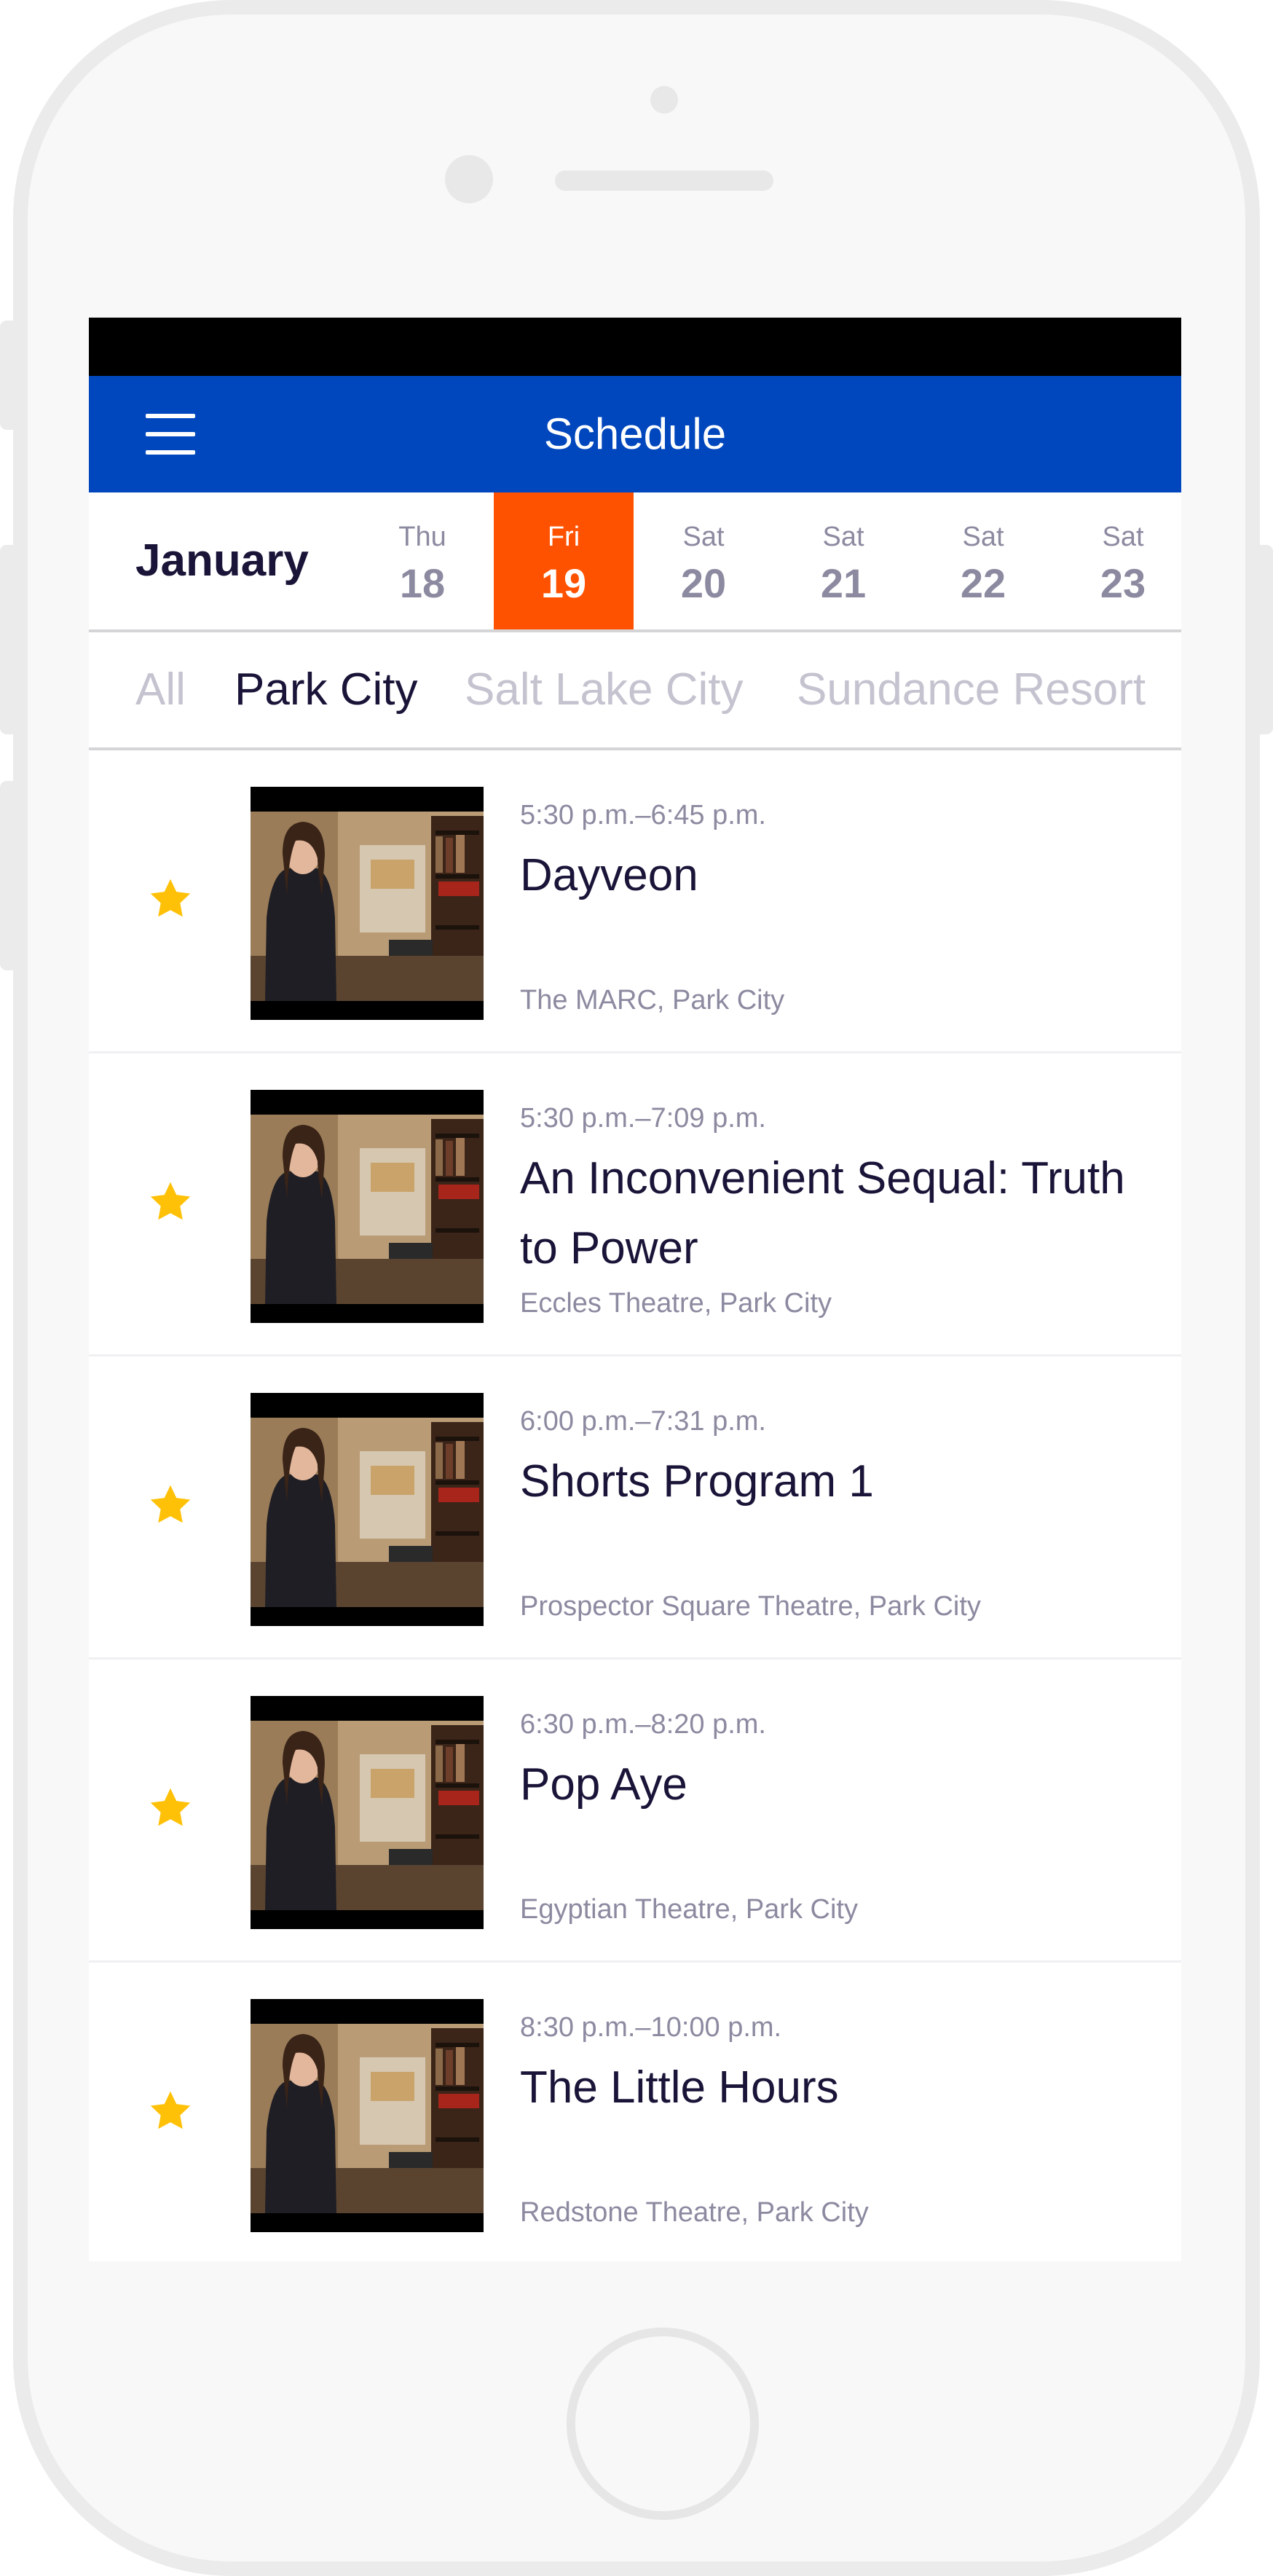 This screenshot has height=2576, width=1273. What do you see at coordinates (689, 1909) in the screenshot?
I see `screening-venue: Egyptian Theatre, Park City` at bounding box center [689, 1909].